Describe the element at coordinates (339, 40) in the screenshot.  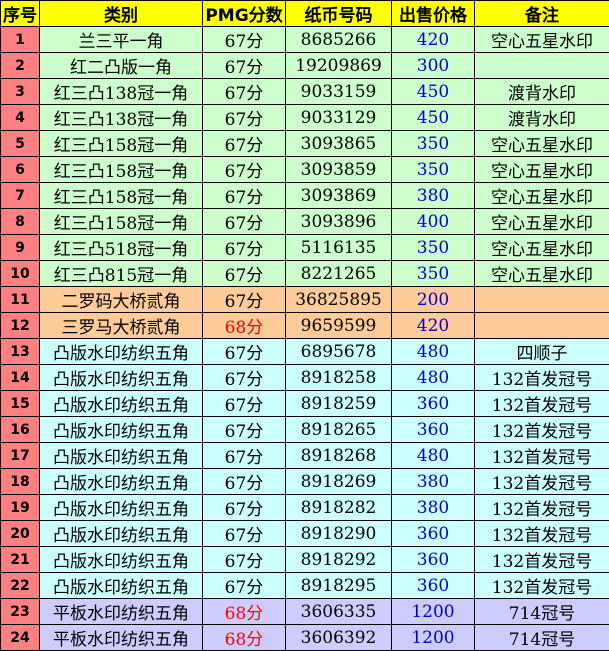
I see `row-serial: 8685266` at that location.